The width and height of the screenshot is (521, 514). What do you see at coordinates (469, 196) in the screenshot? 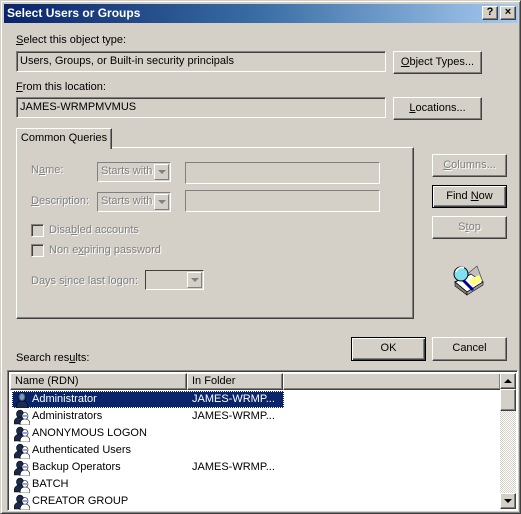
I see `find-now-button: Find Now` at bounding box center [469, 196].